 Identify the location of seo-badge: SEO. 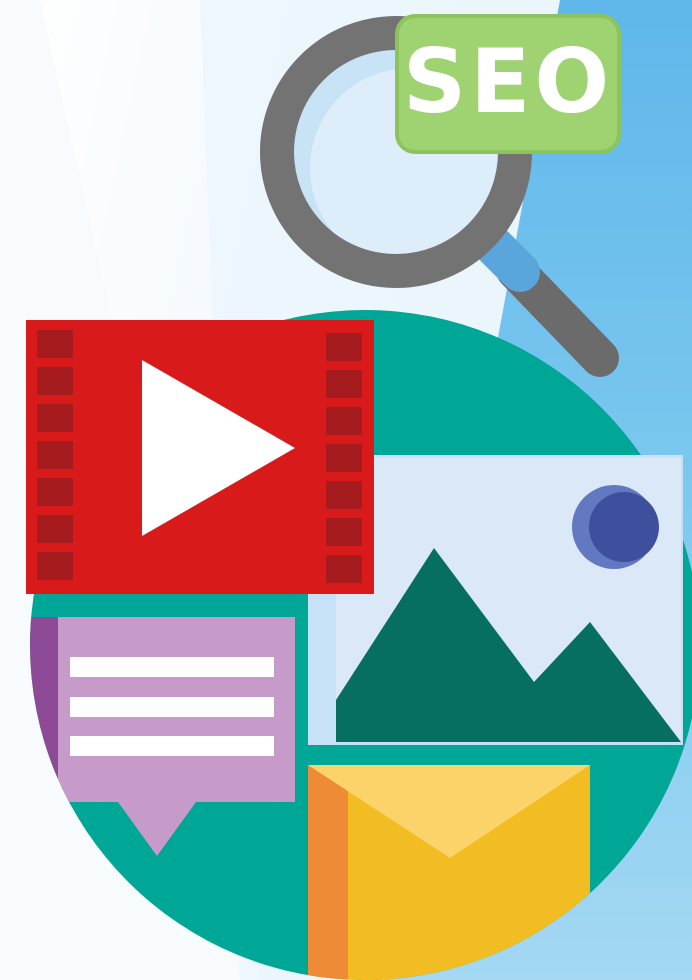
(508, 84).